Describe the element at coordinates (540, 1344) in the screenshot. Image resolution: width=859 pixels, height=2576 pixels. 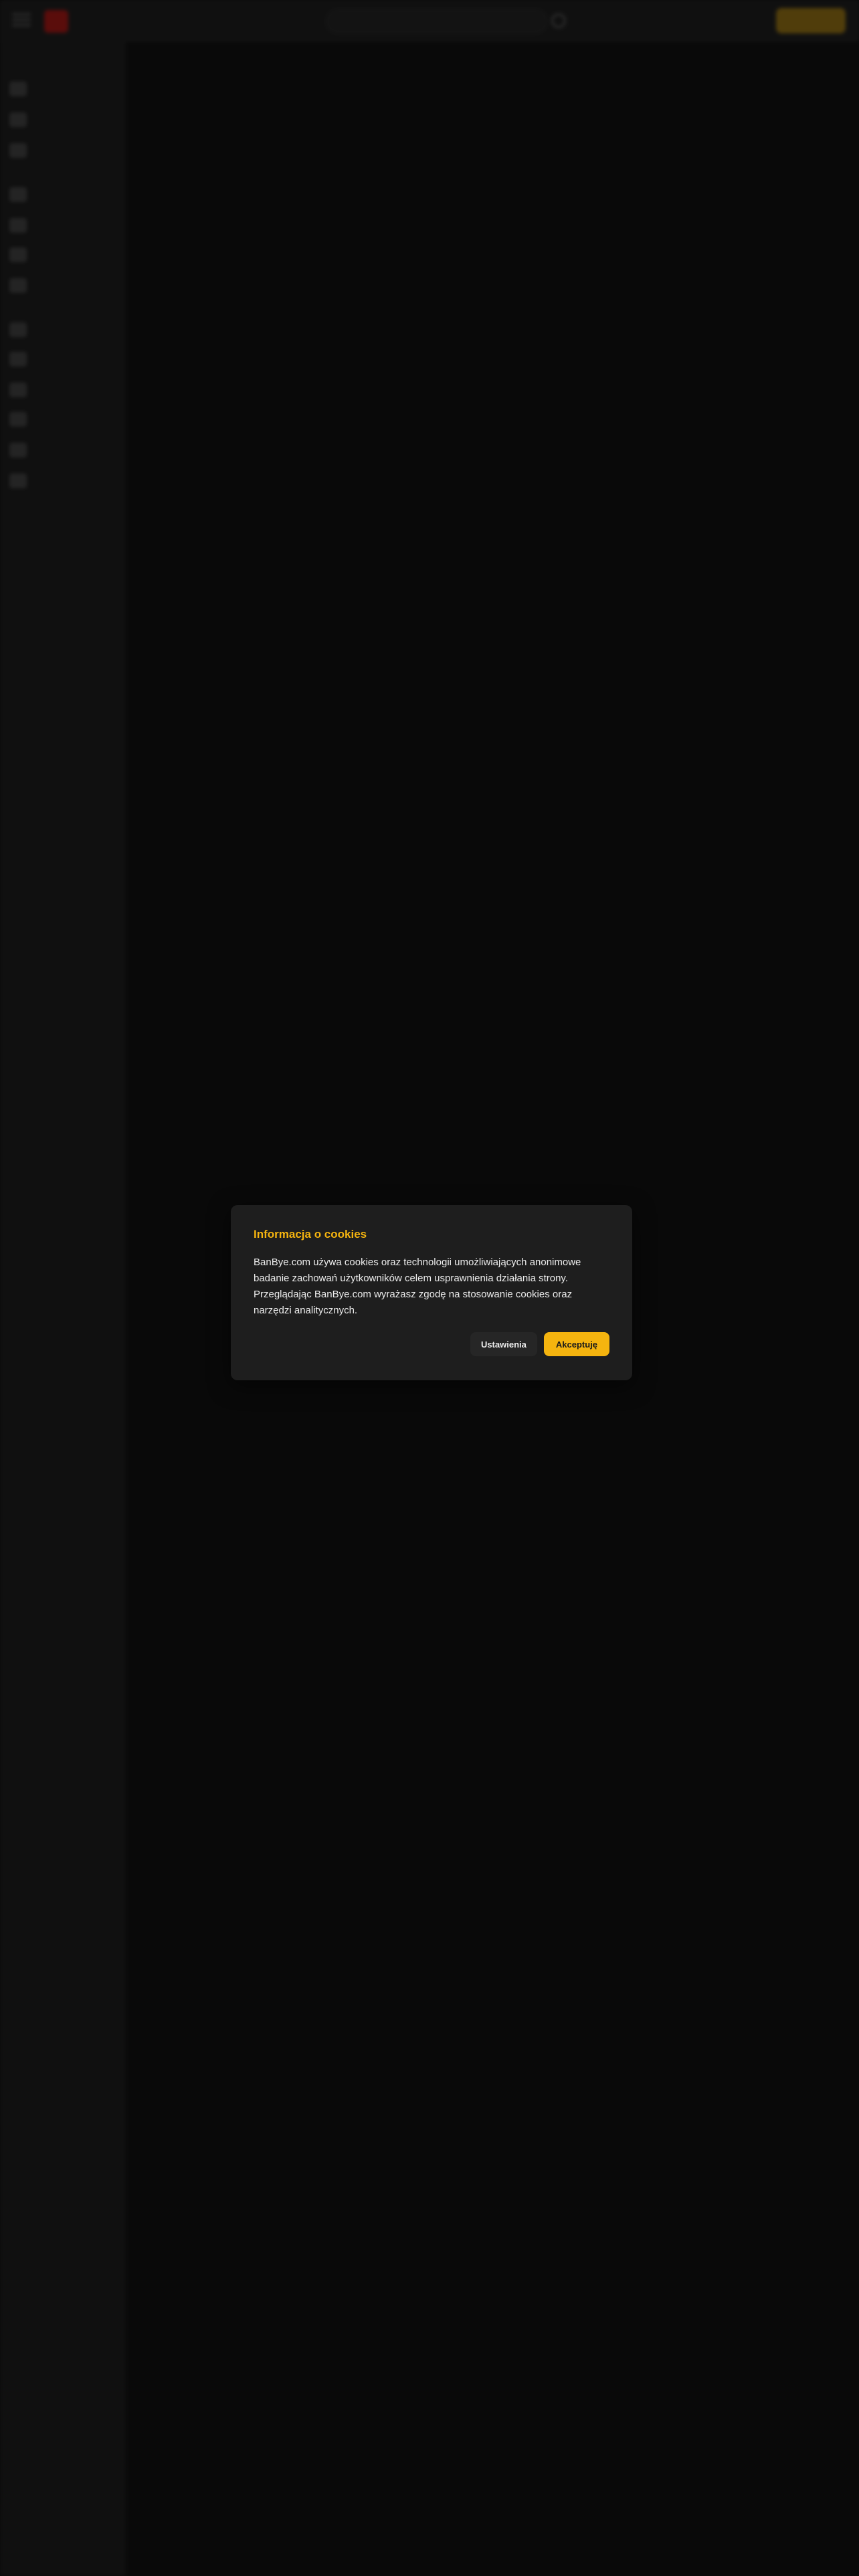
I see `cookie-dialog-actions: Ustawienia Akceptuję` at that location.